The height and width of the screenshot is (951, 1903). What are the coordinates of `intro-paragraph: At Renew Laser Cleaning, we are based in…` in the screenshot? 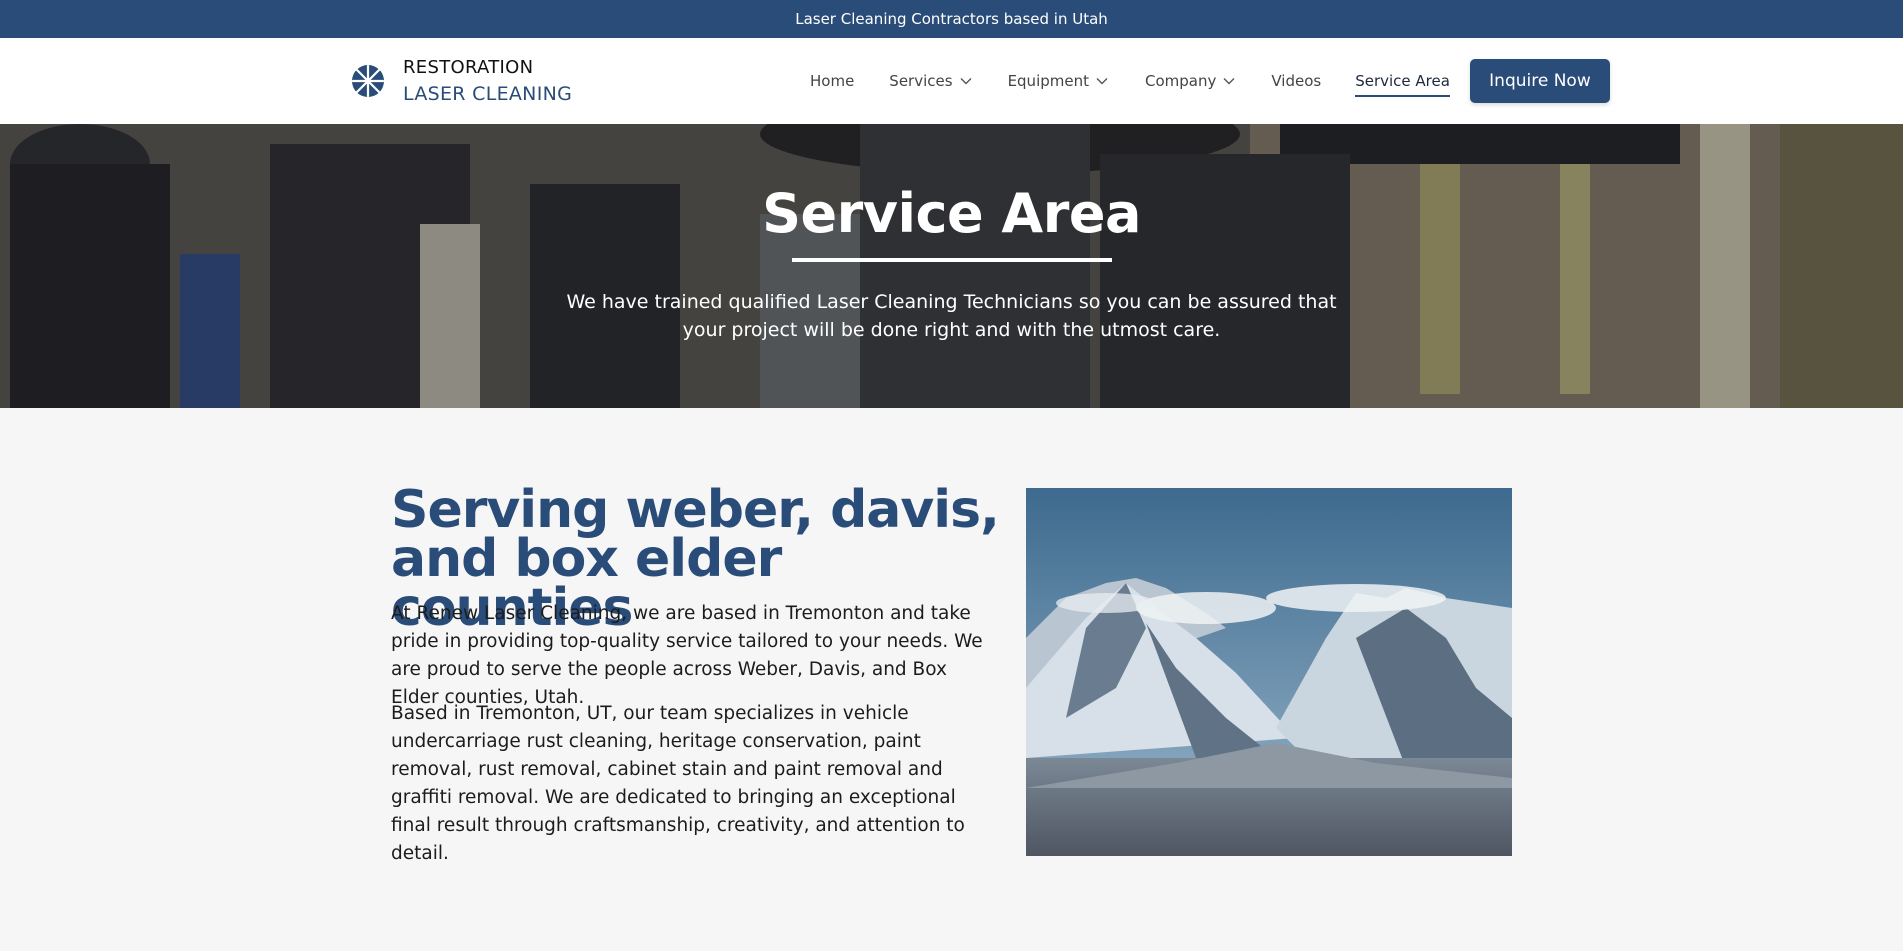 It's located at (687, 655).